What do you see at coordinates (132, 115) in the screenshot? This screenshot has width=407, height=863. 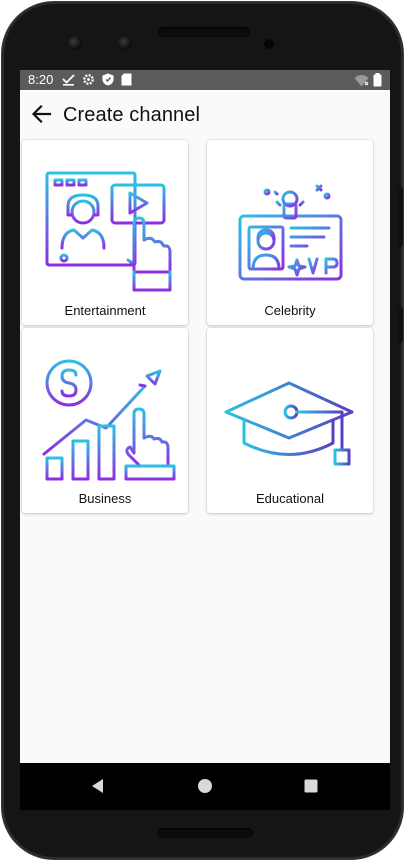 I see `page-title: Create channel` at bounding box center [132, 115].